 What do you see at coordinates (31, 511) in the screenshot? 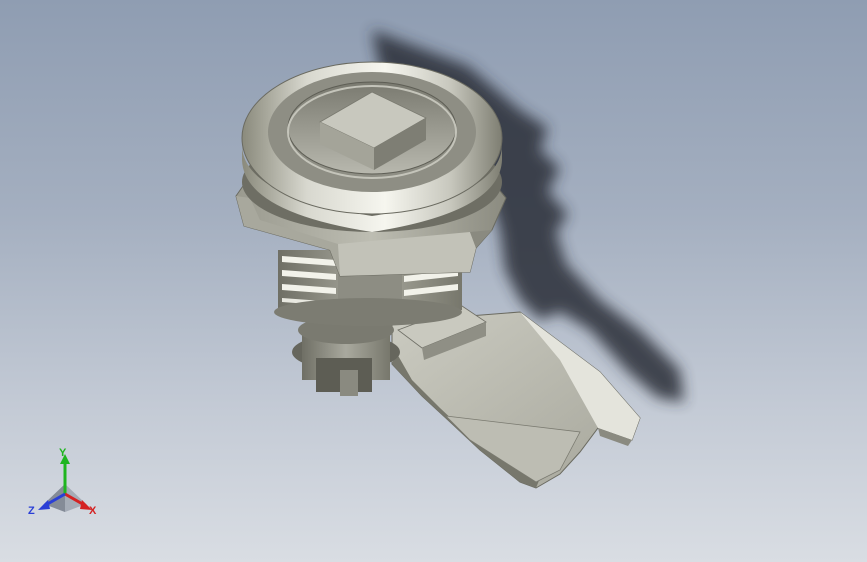
I see `axis-z-label: Z` at bounding box center [31, 511].